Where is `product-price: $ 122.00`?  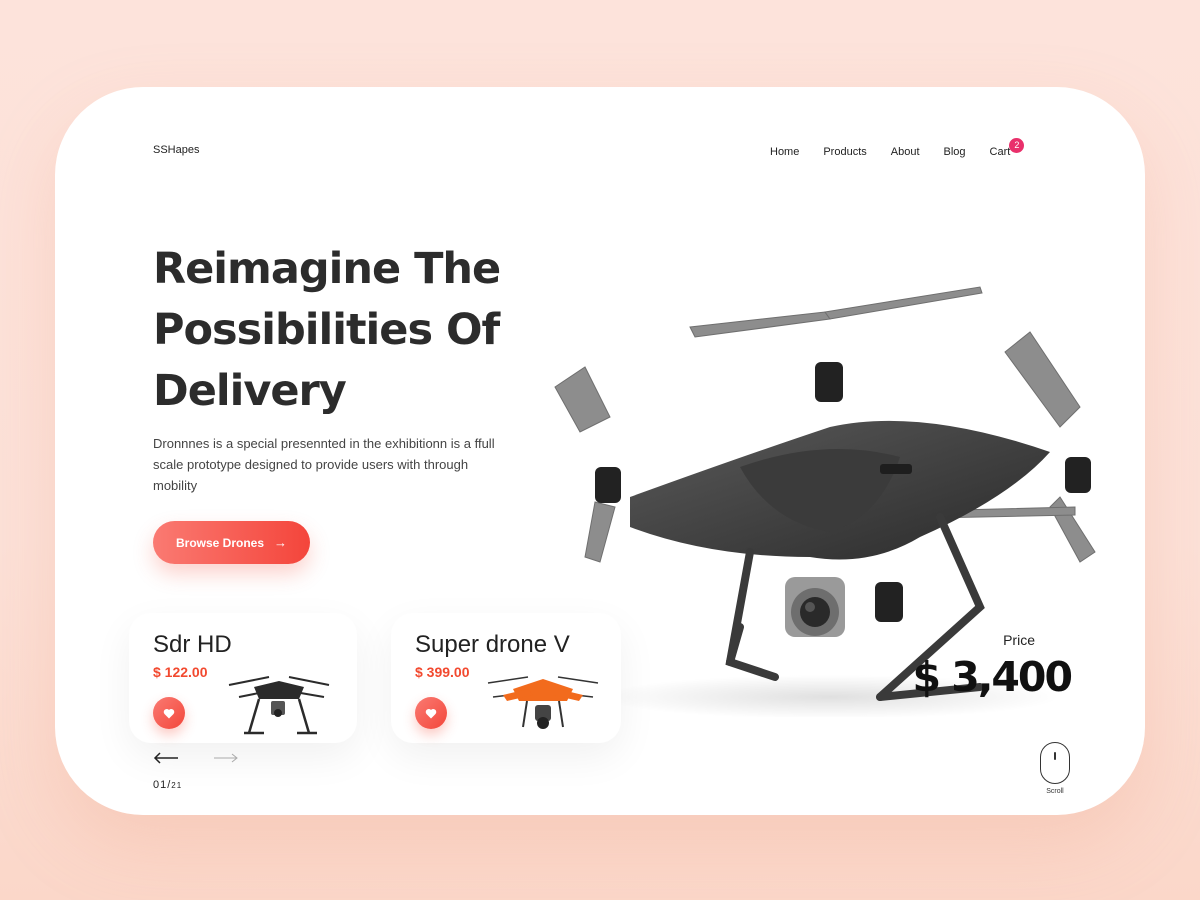
product-price: $ 122.00 is located at coordinates (180, 672).